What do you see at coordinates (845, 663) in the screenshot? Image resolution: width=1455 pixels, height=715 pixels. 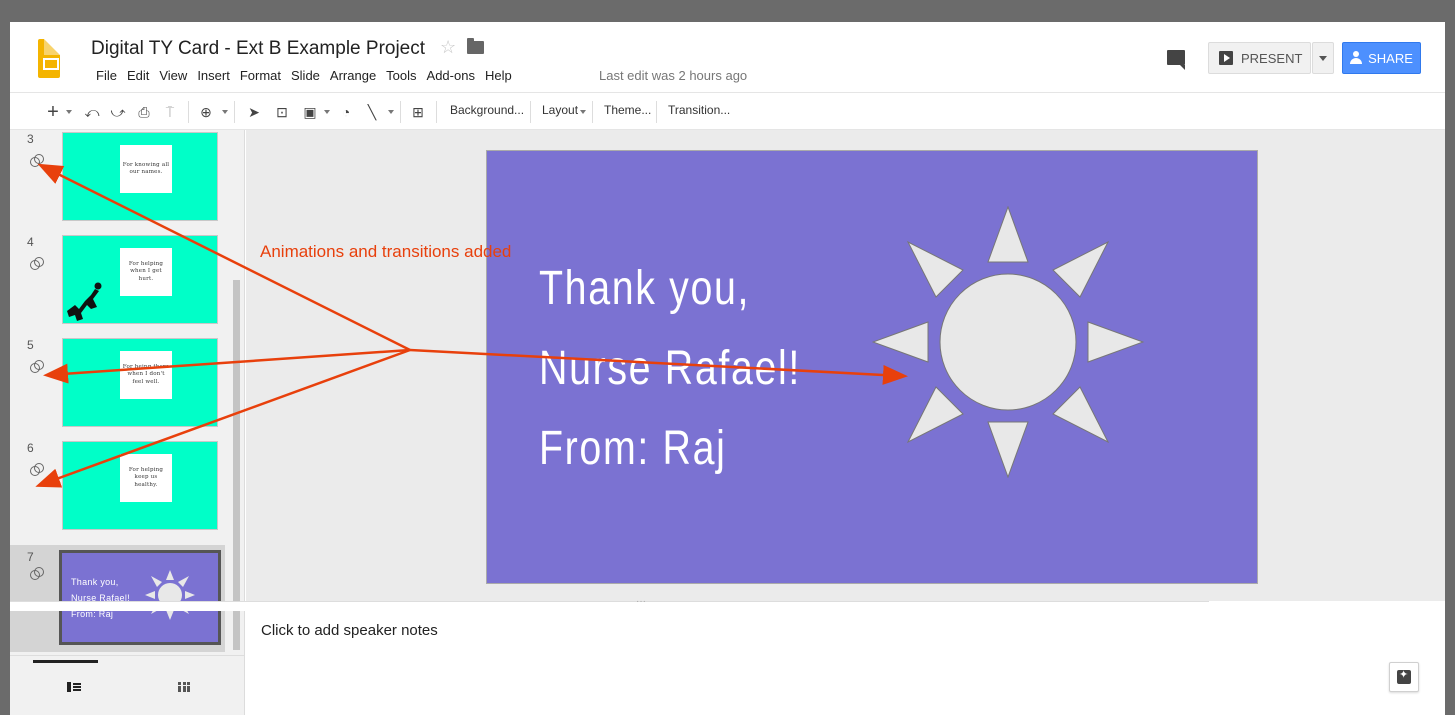 I see `speaker-notes: Click to add speaker notes` at bounding box center [845, 663].